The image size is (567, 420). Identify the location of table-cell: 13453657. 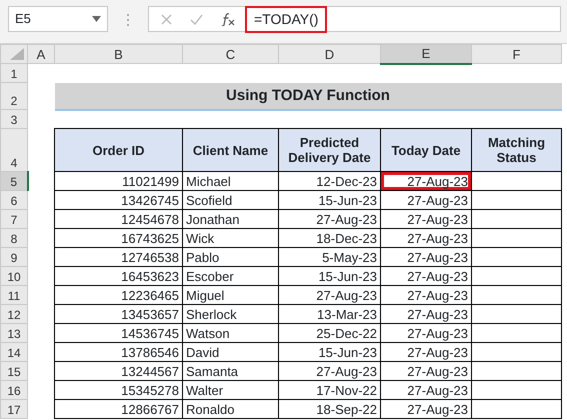
(118, 314).